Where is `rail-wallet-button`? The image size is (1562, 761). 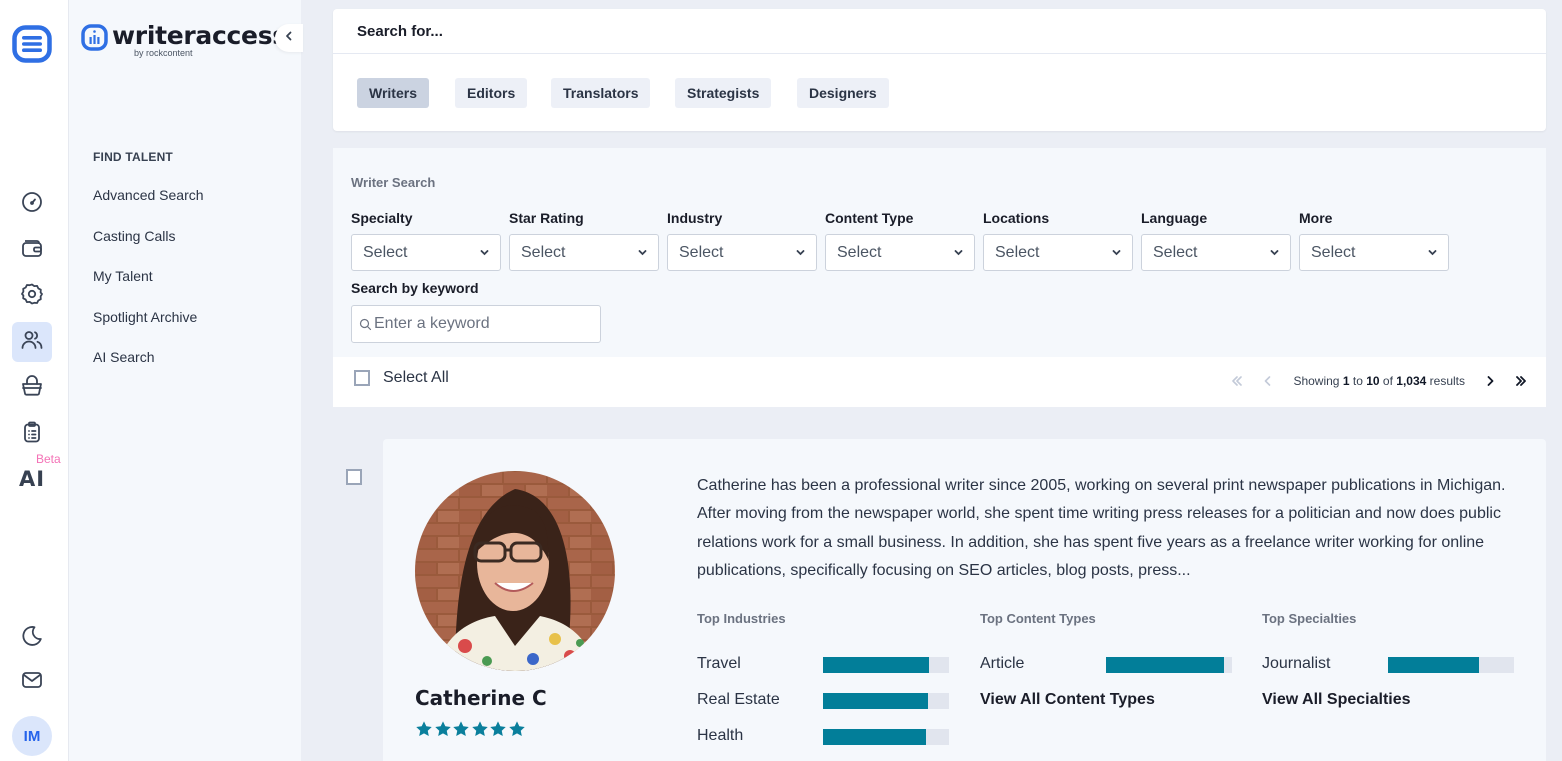
rail-wallet-button is located at coordinates (32, 250).